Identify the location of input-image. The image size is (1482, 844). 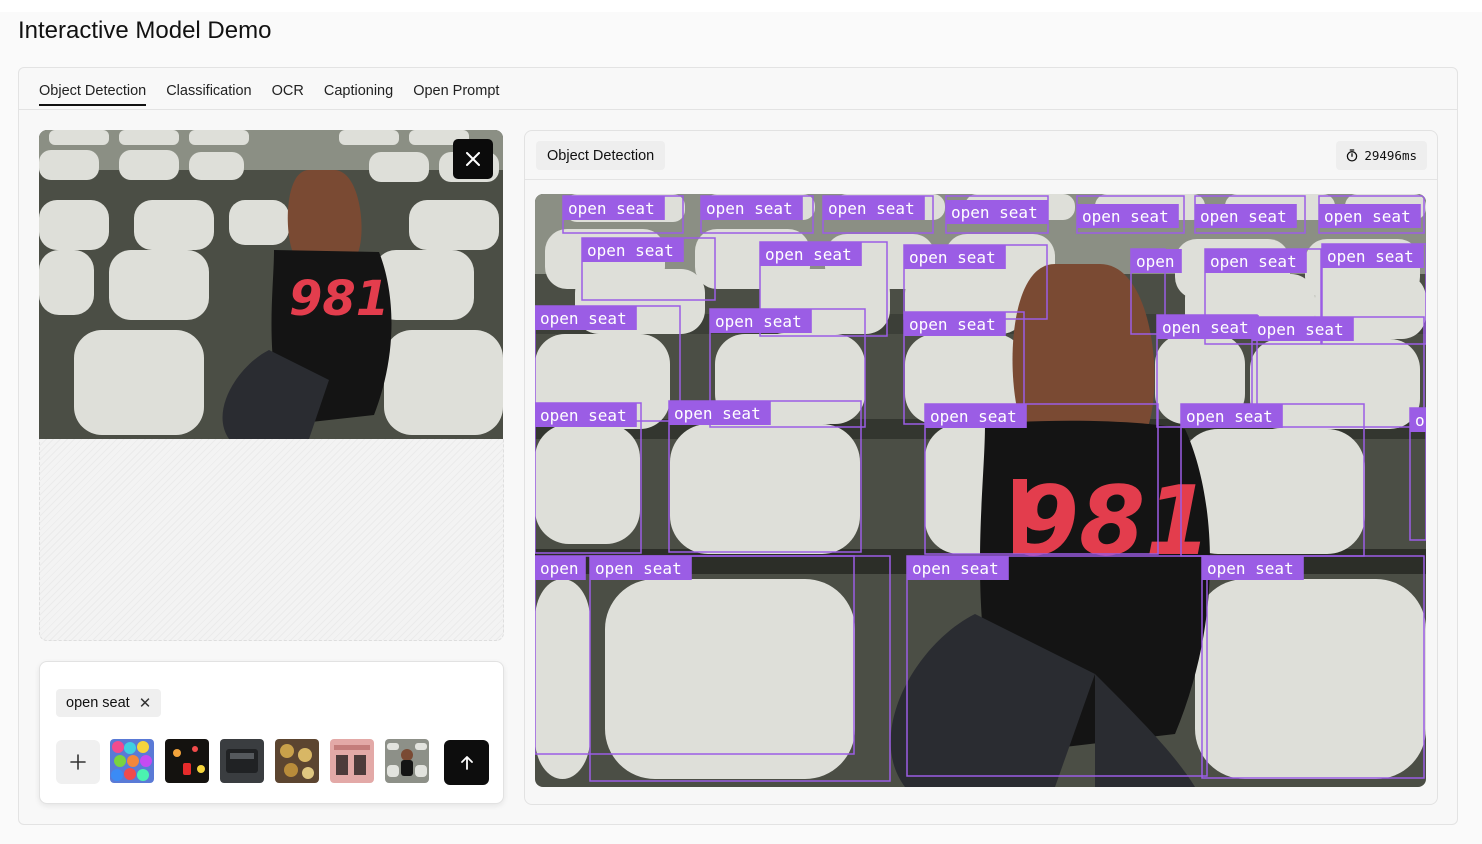
(271, 284).